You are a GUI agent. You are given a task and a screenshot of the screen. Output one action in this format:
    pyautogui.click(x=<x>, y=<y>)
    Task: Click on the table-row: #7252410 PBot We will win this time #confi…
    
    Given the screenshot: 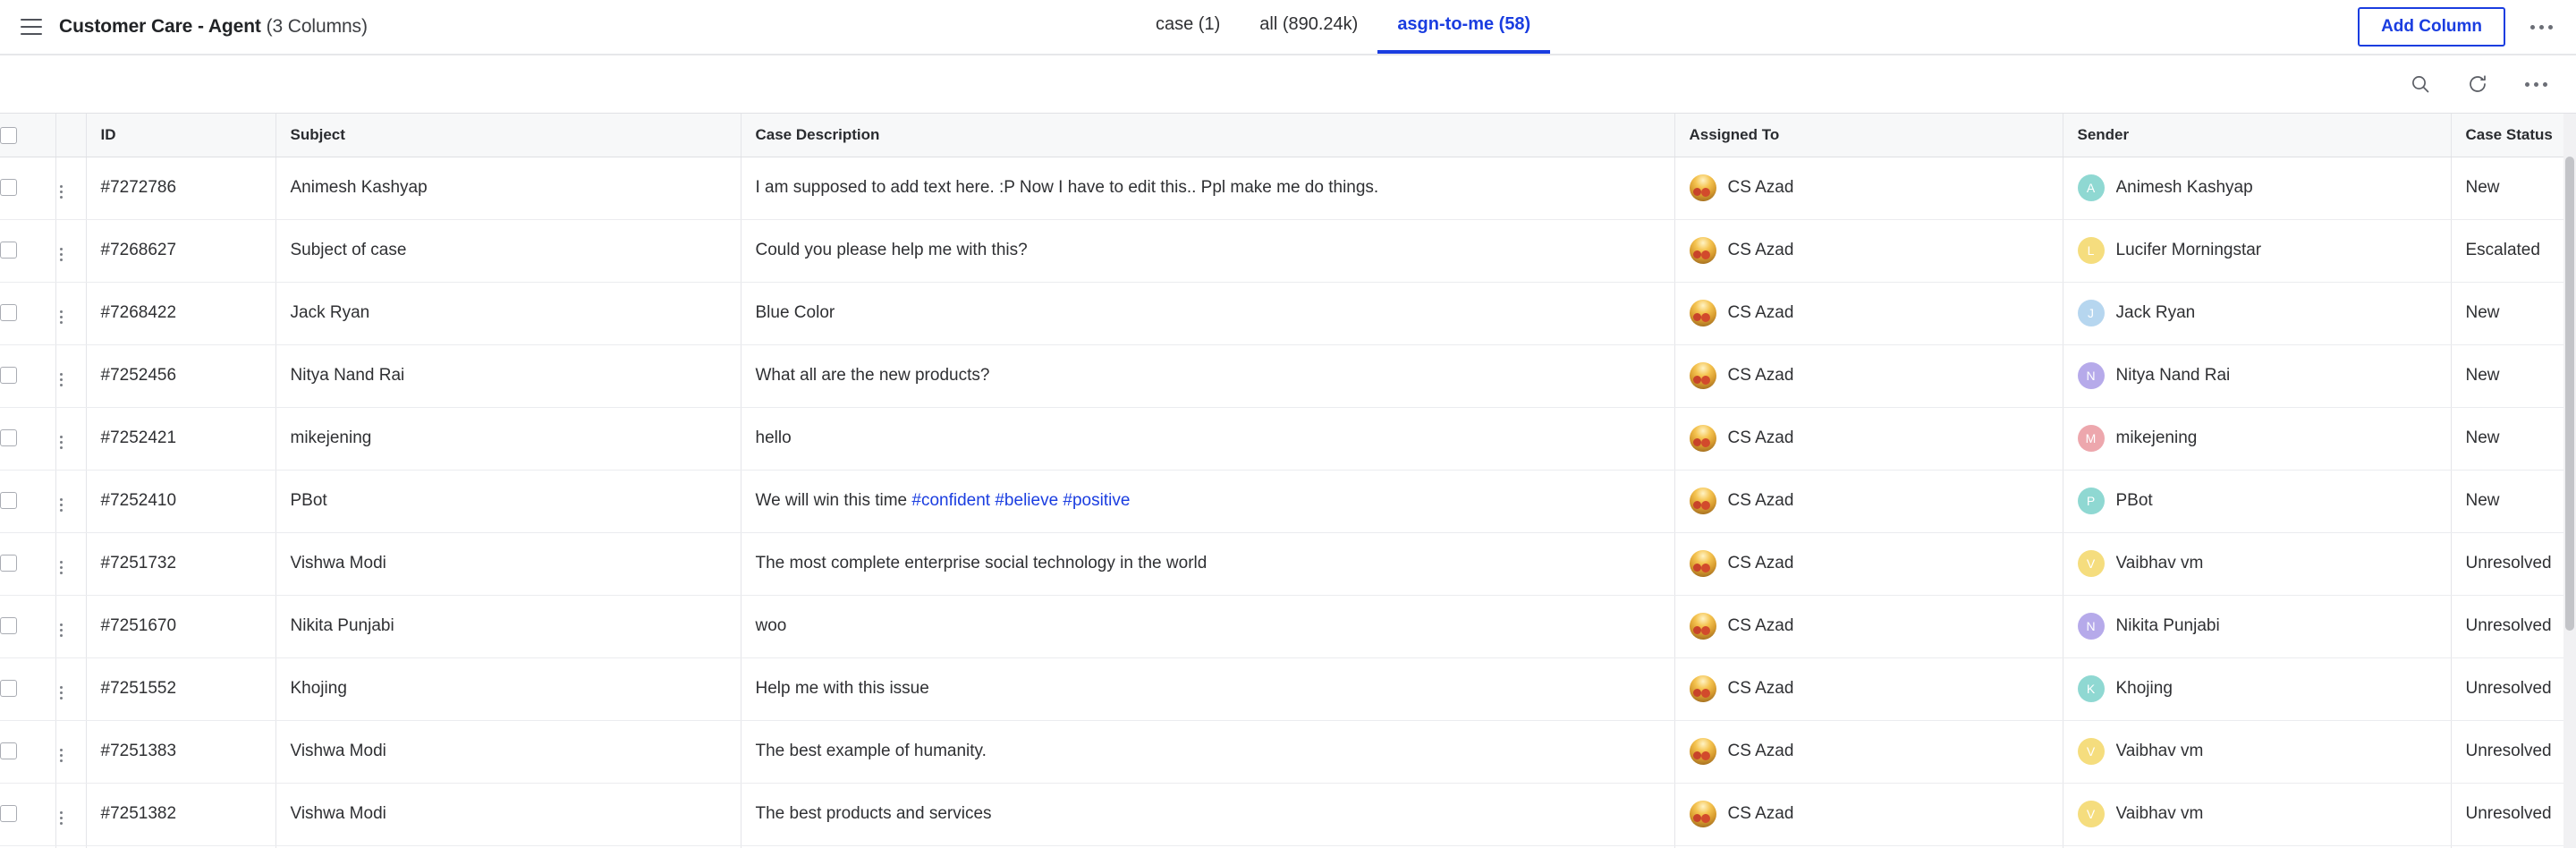 What is the action you would take?
    pyautogui.click(x=1288, y=501)
    